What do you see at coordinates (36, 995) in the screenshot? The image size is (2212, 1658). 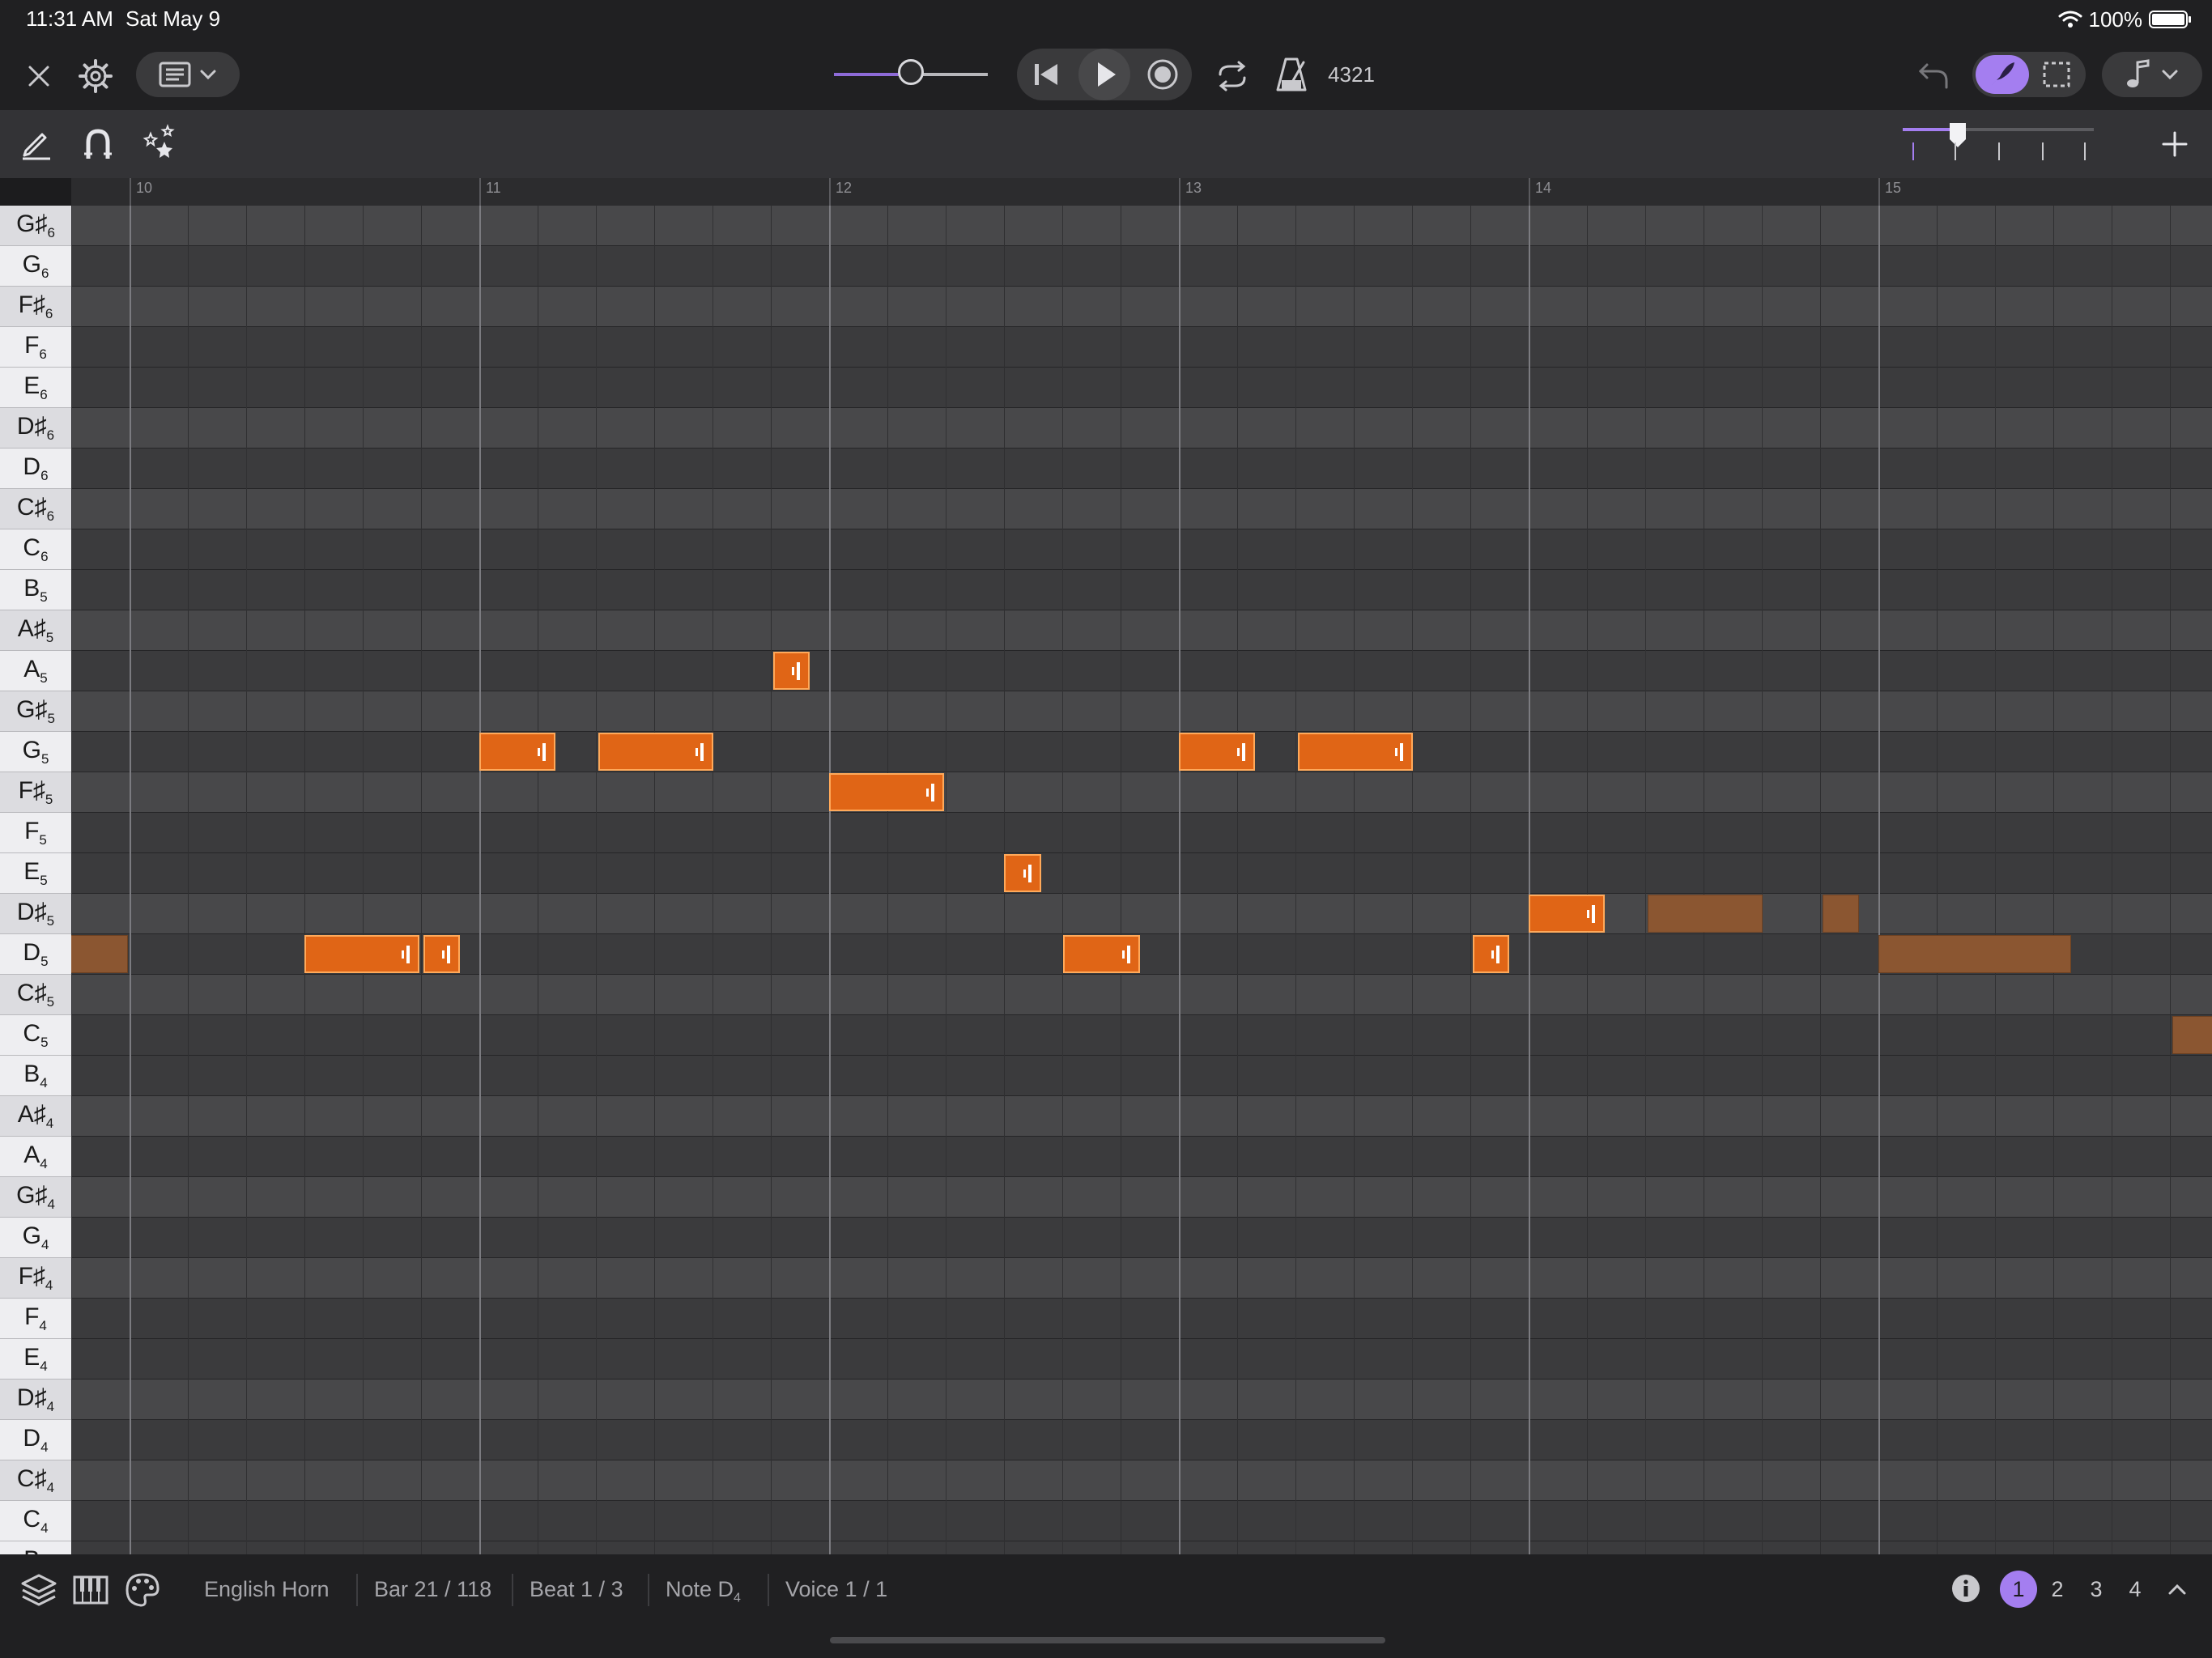 I see `piano-key: C♯5` at bounding box center [36, 995].